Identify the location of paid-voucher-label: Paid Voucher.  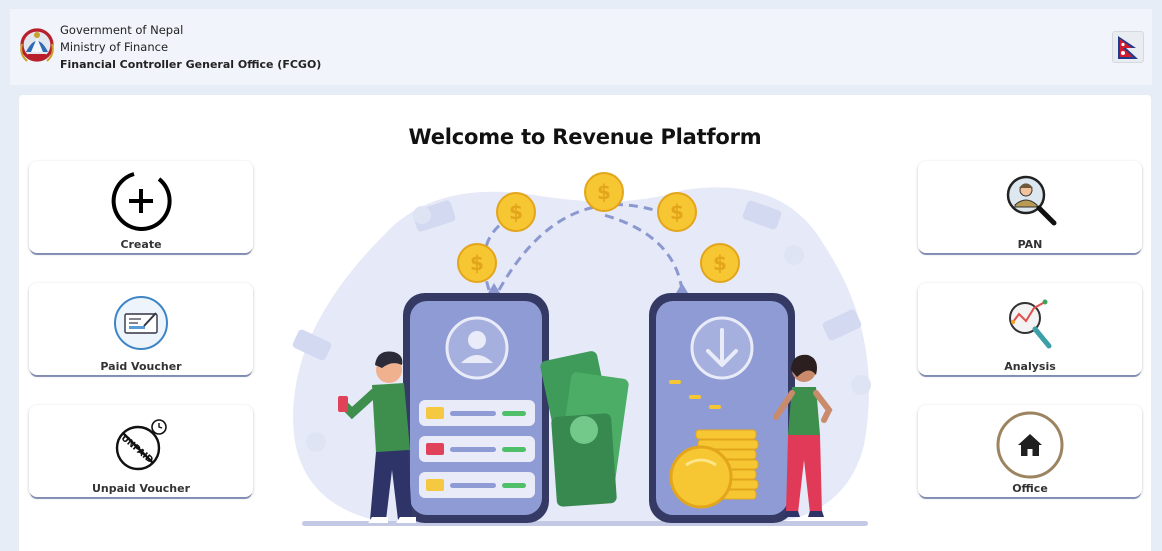
(141, 366).